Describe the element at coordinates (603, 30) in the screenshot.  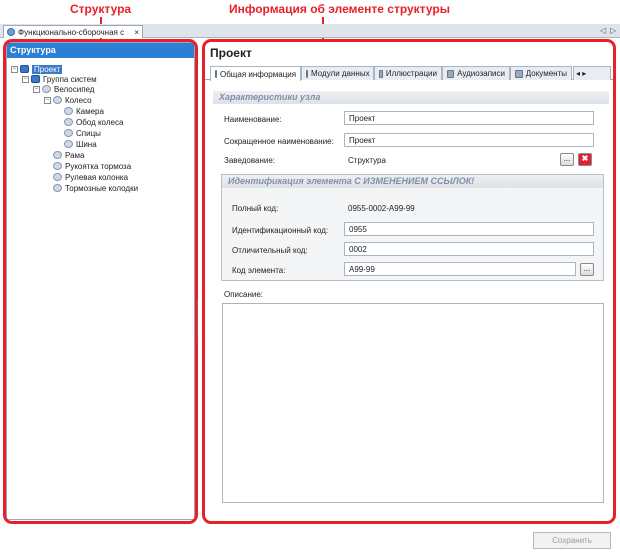
I see `scroll-left-icon: ◁` at that location.